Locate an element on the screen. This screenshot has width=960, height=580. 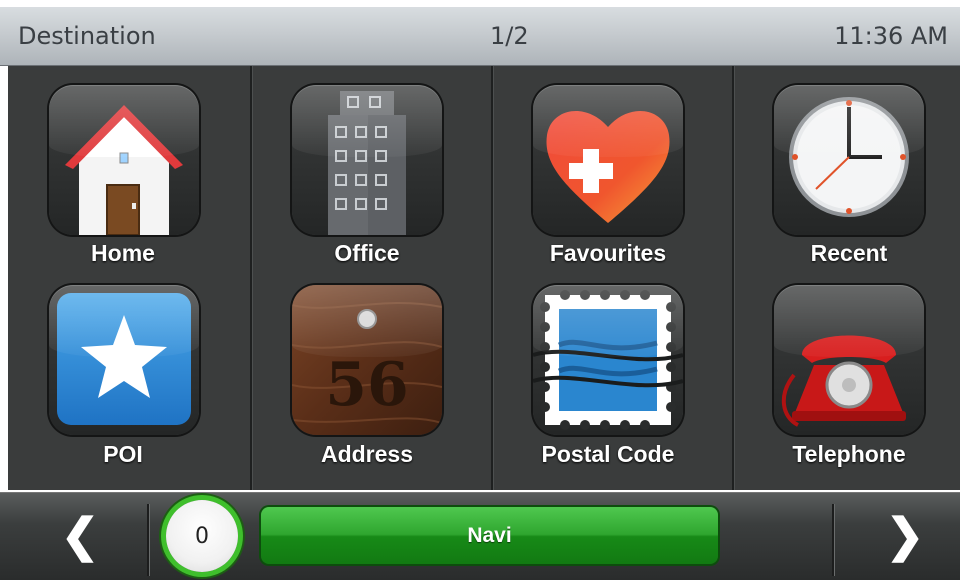
tile-label-home: Home is located at coordinates (123, 253).